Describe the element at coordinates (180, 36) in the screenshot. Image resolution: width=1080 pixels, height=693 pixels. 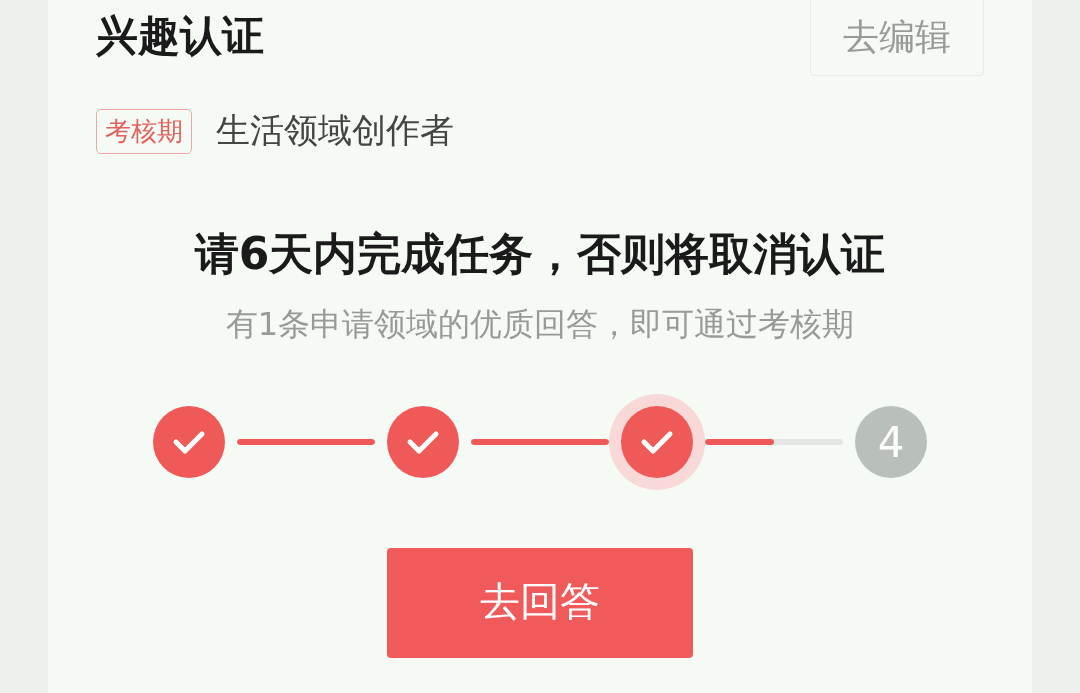
I see `section-title: 兴趣认证` at that location.